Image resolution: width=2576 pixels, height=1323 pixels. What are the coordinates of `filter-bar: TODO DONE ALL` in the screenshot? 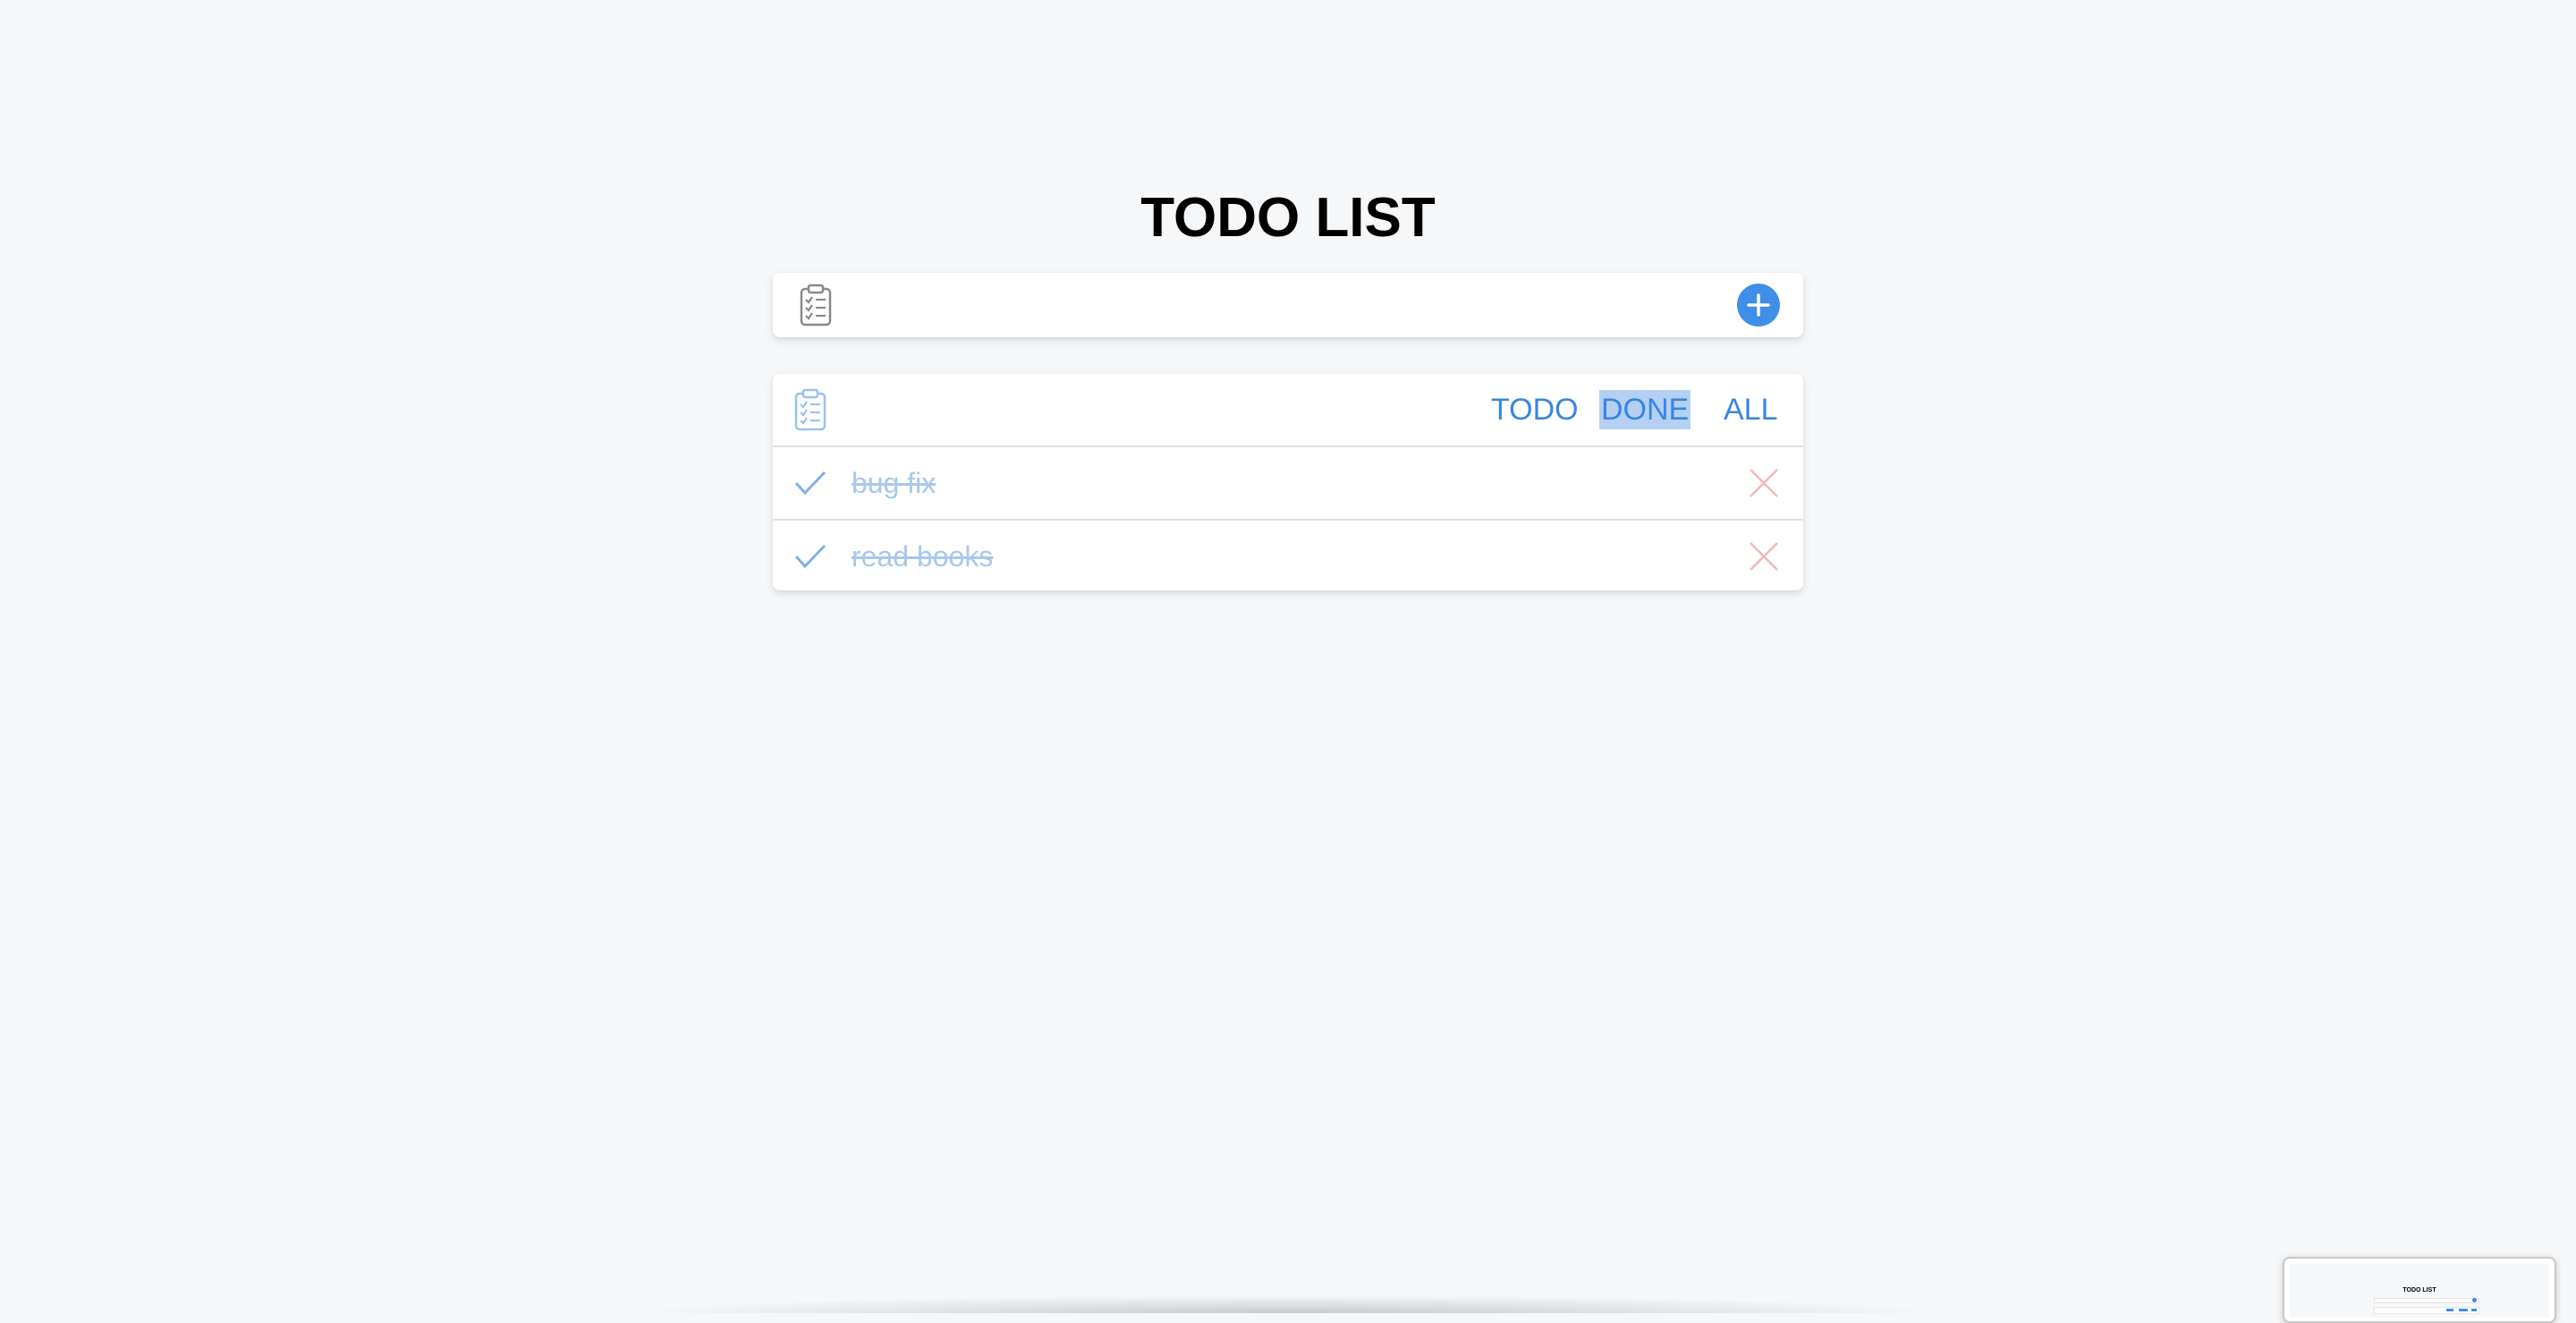 It's located at (1288, 410).